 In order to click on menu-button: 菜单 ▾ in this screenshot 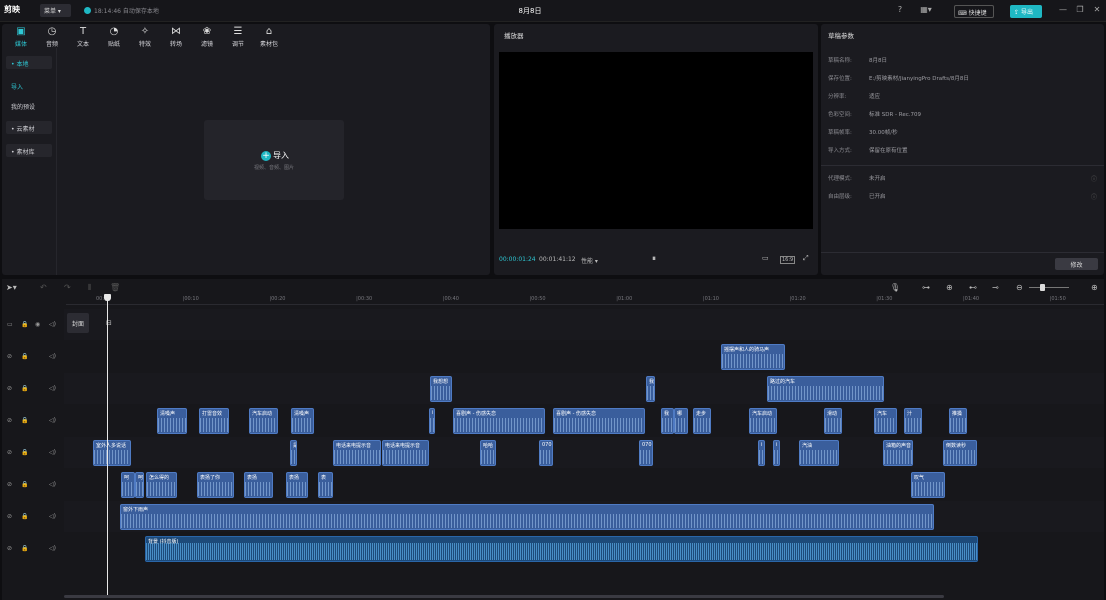, I will do `click(55, 10)`.